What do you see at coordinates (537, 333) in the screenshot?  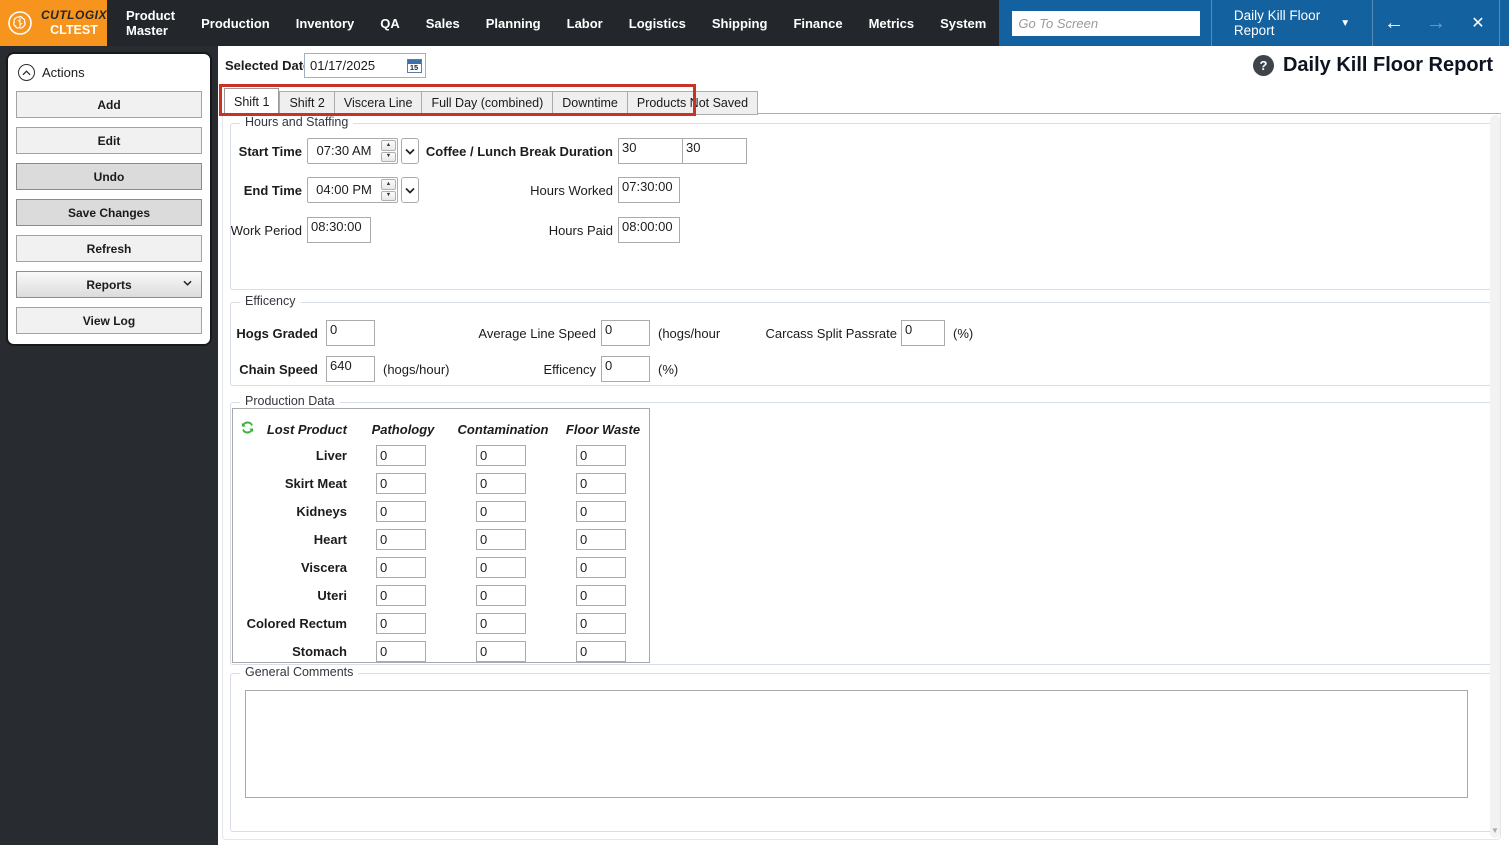 I see `average-line-speed-label: Average Line Speed` at bounding box center [537, 333].